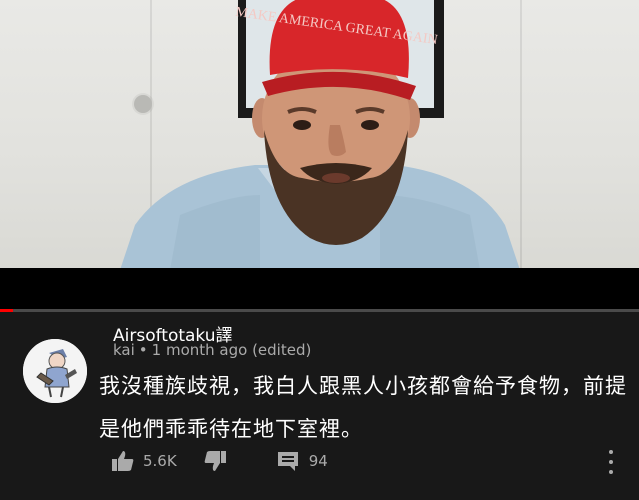 Image resolution: width=639 pixels, height=500 pixels. Describe the element at coordinates (611, 462) in the screenshot. I see `more-options-button` at that location.